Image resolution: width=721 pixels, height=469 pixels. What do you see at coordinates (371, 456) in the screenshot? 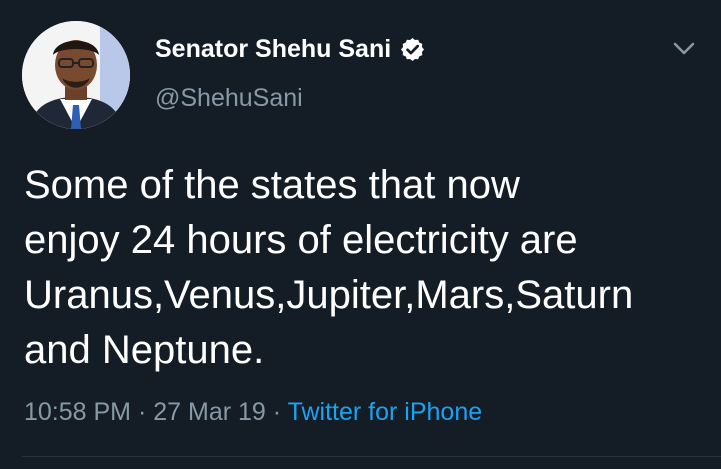
I see `divider` at bounding box center [371, 456].